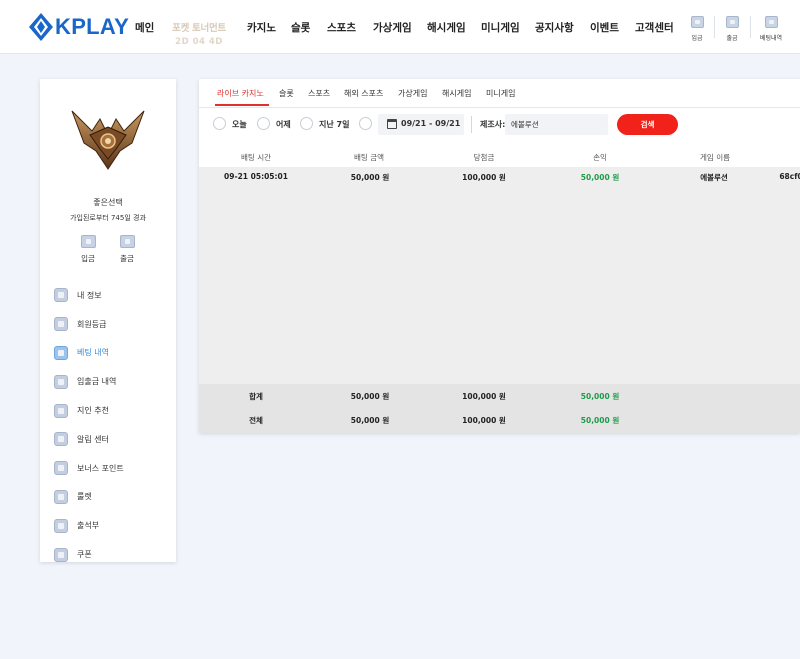 The width and height of the screenshot is (800, 659). What do you see at coordinates (109, 381) in the screenshot?
I see `sidebar-item-transactions: 입출금 내역` at bounding box center [109, 381].